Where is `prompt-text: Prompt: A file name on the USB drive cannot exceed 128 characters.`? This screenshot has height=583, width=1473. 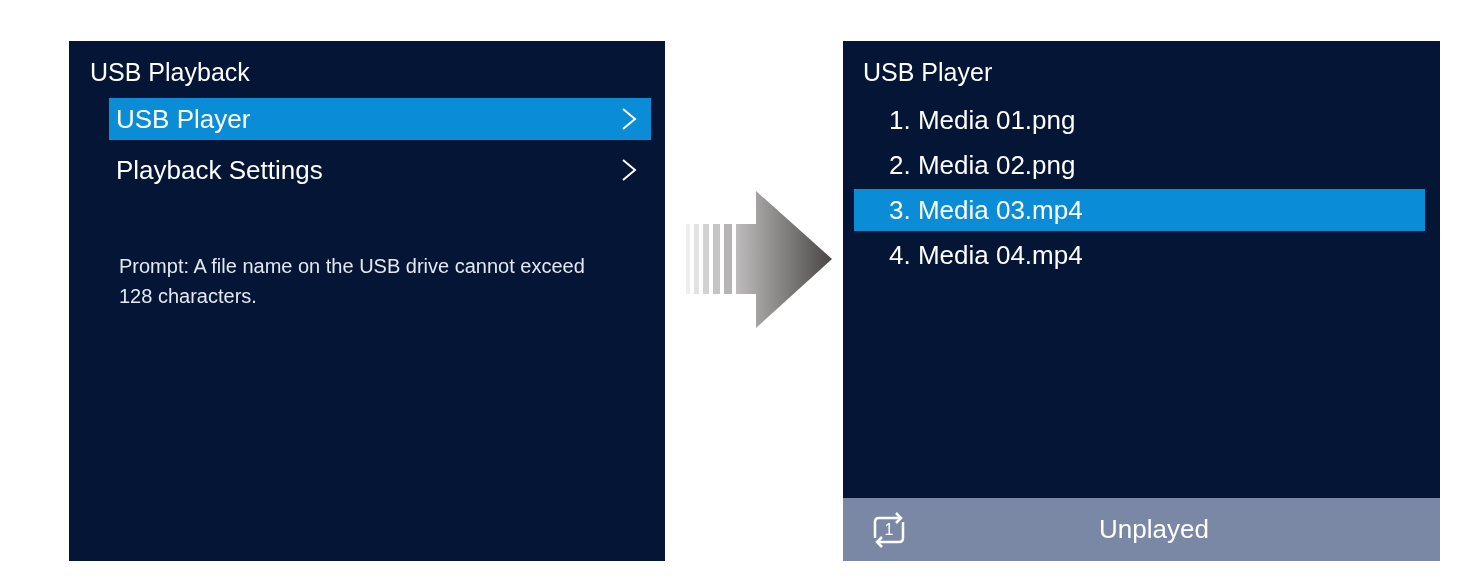 prompt-text: Prompt: A file name on the USB drive cannot exceed 128 characters. is located at coordinates (352, 281).